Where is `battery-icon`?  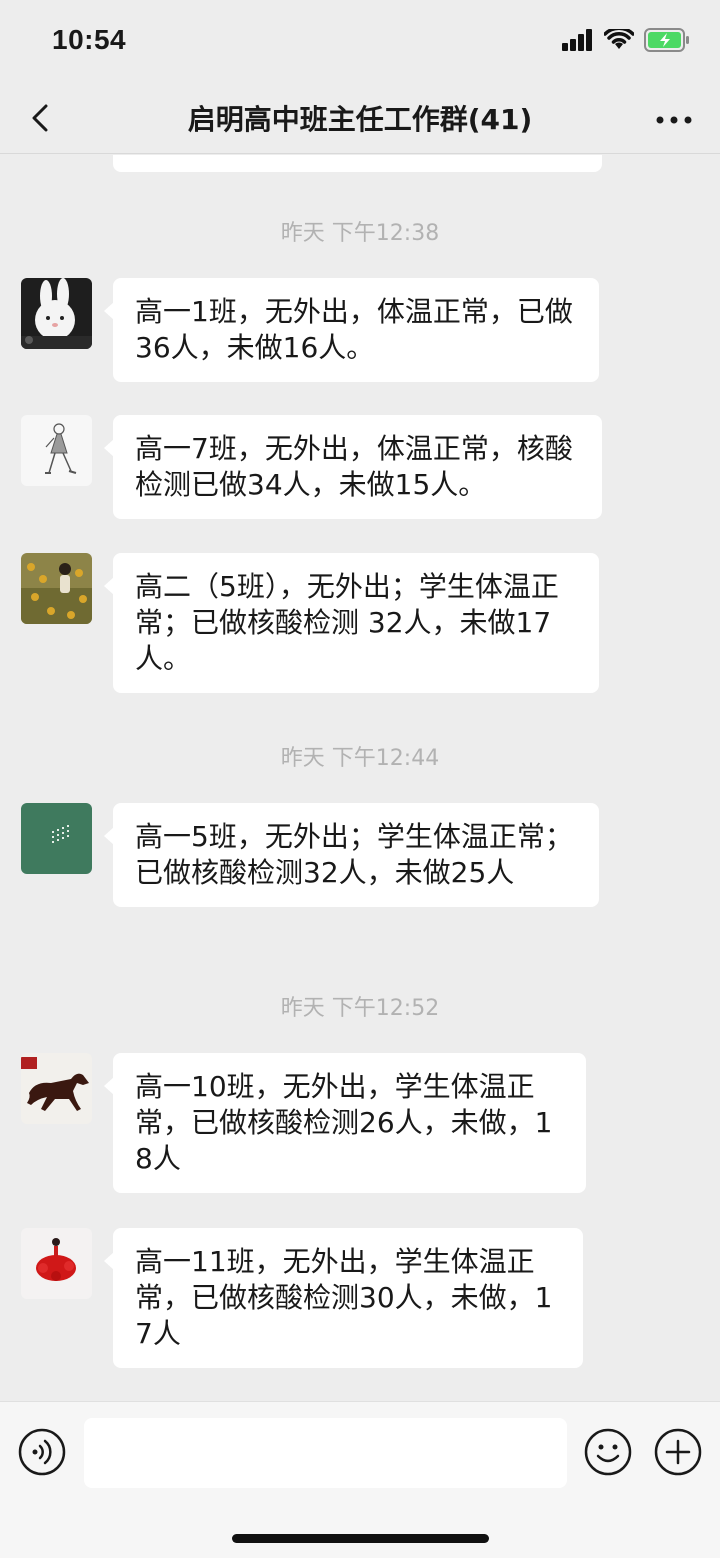 battery-icon is located at coordinates (666, 40).